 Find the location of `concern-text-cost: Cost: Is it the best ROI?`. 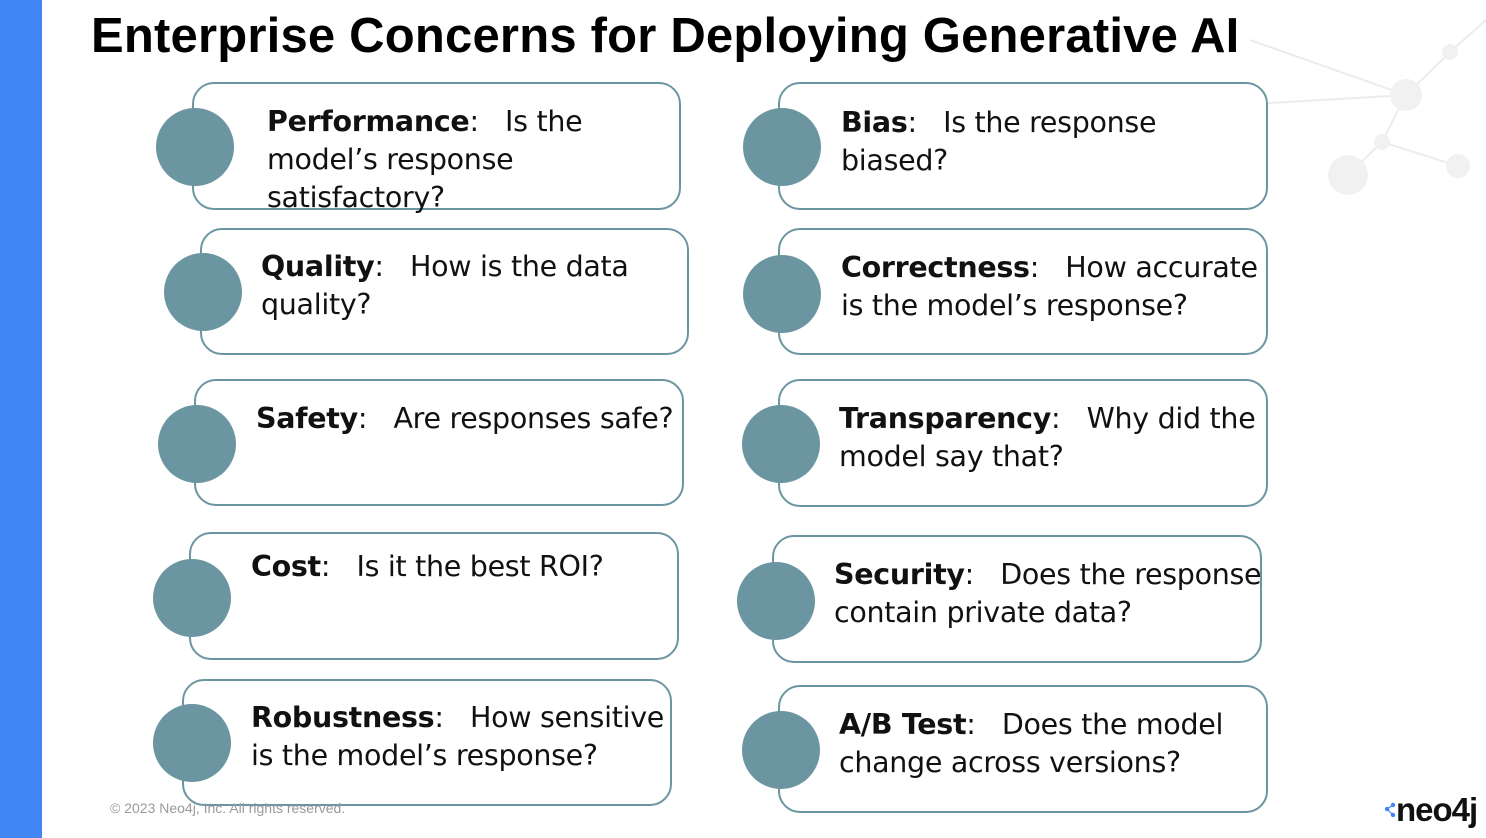

concern-text-cost: Cost: Is it the best ROI? is located at coordinates (427, 566).